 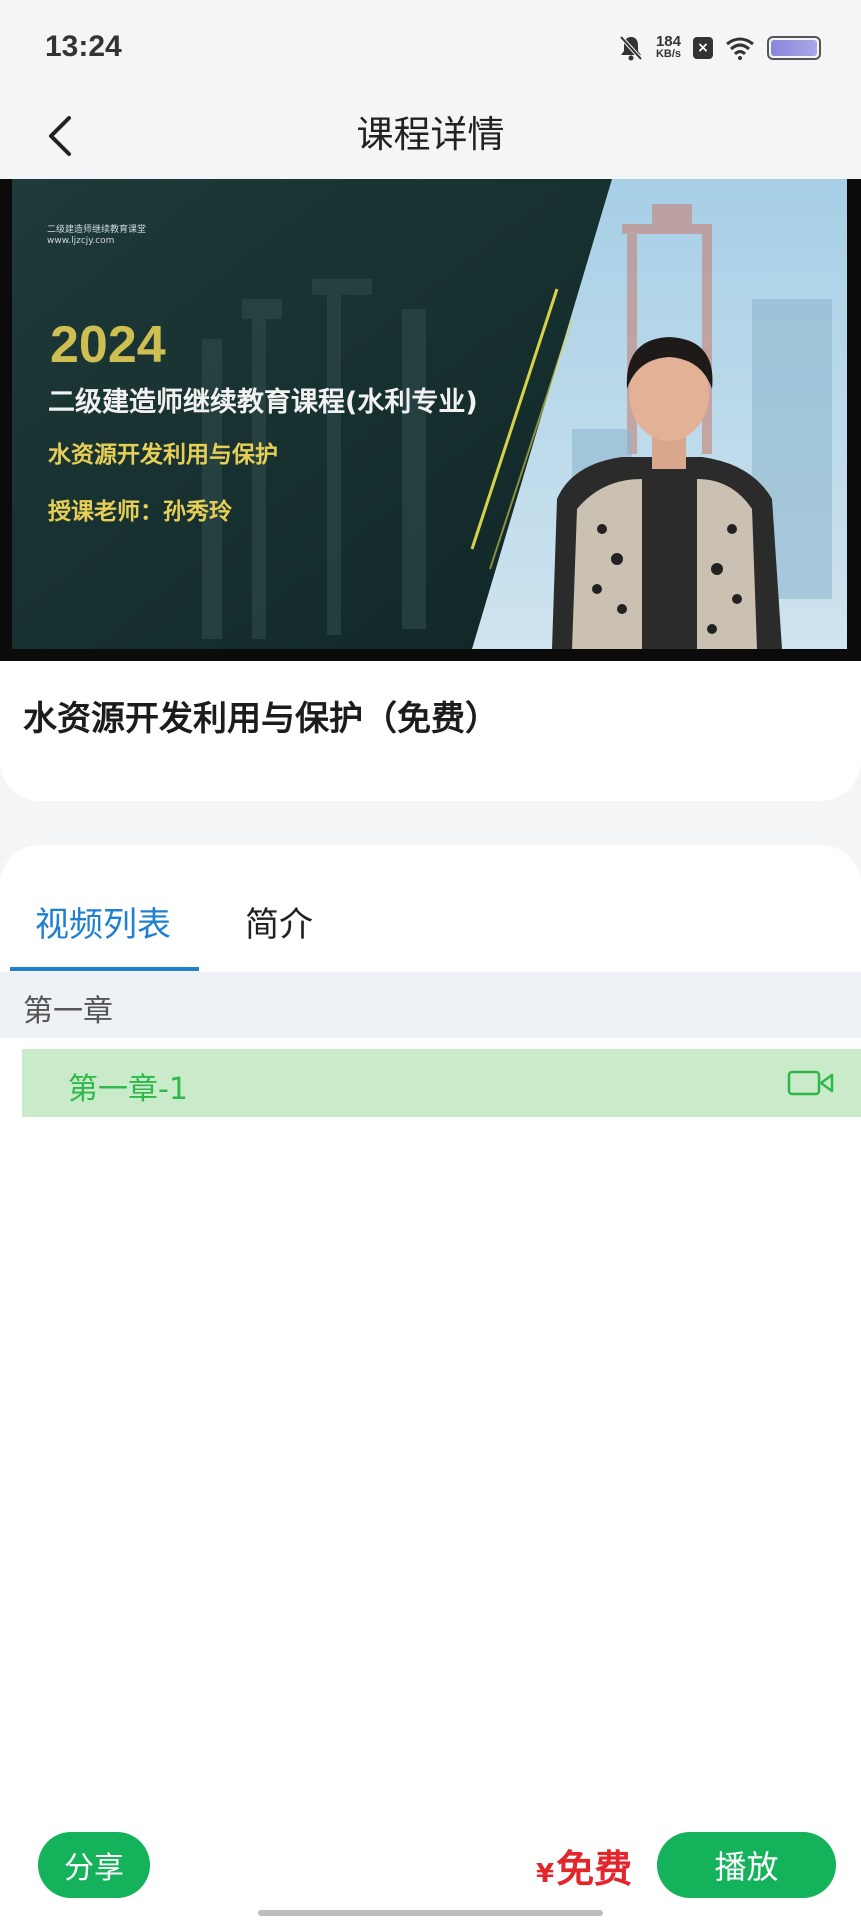 What do you see at coordinates (719, 48) in the screenshot?
I see `status-icons: 184 KB/s ×` at bounding box center [719, 48].